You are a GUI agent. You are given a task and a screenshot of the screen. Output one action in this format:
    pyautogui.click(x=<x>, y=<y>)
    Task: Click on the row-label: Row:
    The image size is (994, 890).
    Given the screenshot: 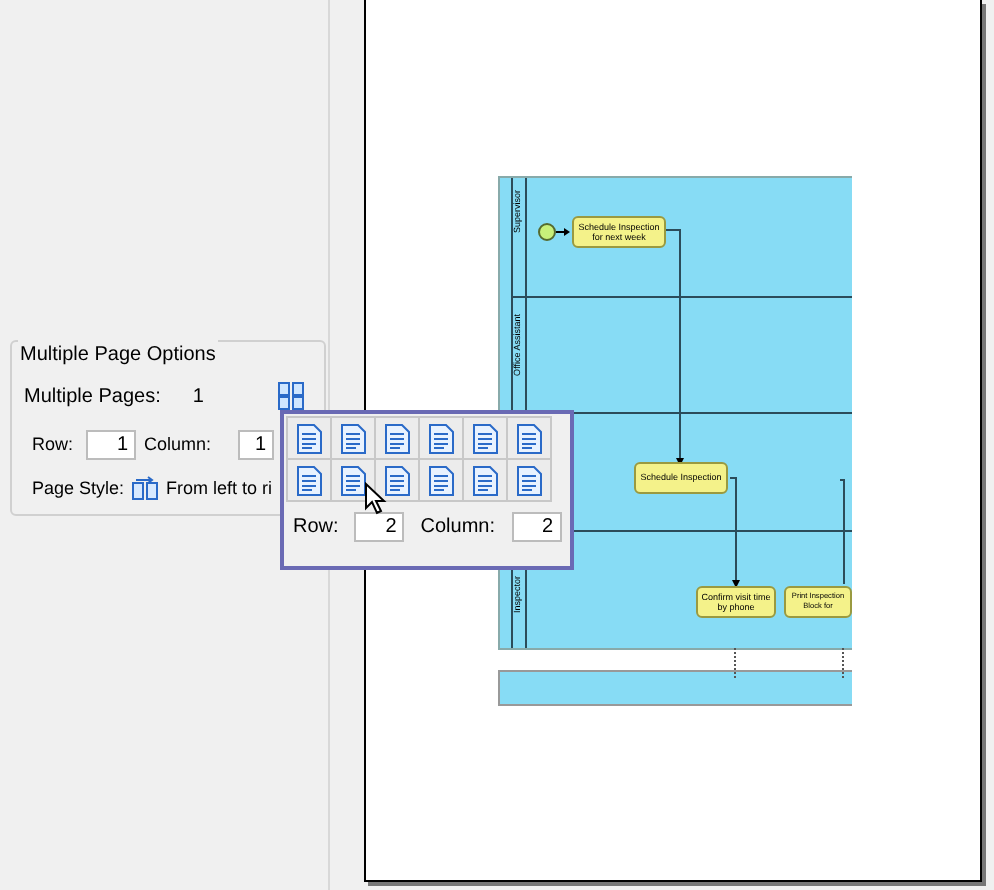 What is the action you would take?
    pyautogui.click(x=54, y=444)
    